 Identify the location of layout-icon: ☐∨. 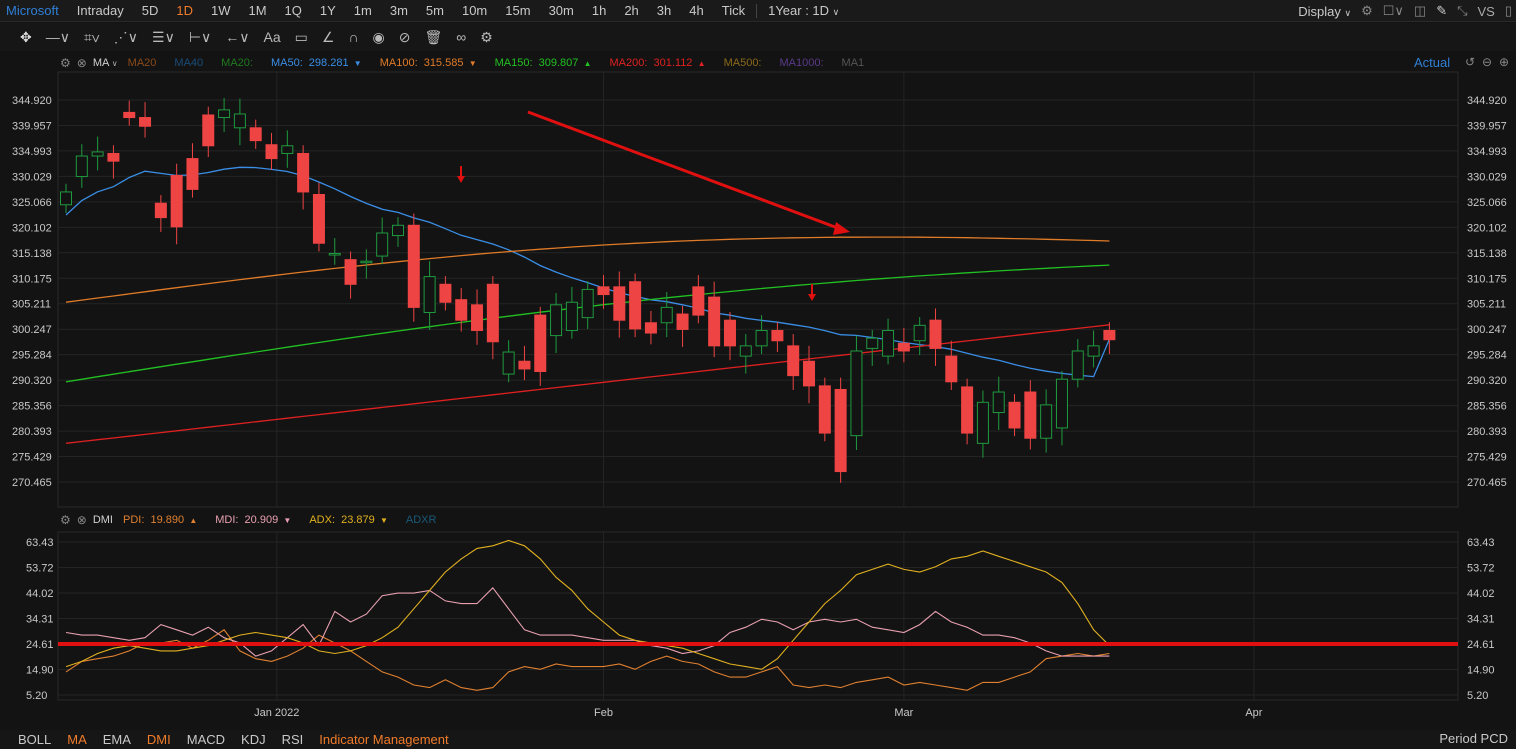
(1393, 11).